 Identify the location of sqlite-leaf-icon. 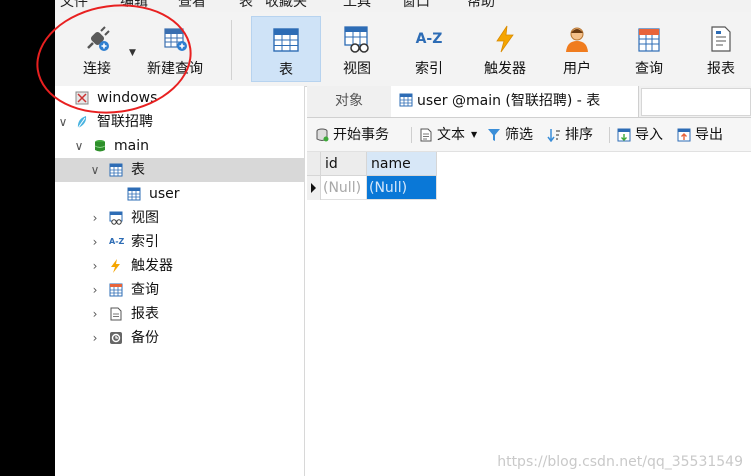
(82, 122).